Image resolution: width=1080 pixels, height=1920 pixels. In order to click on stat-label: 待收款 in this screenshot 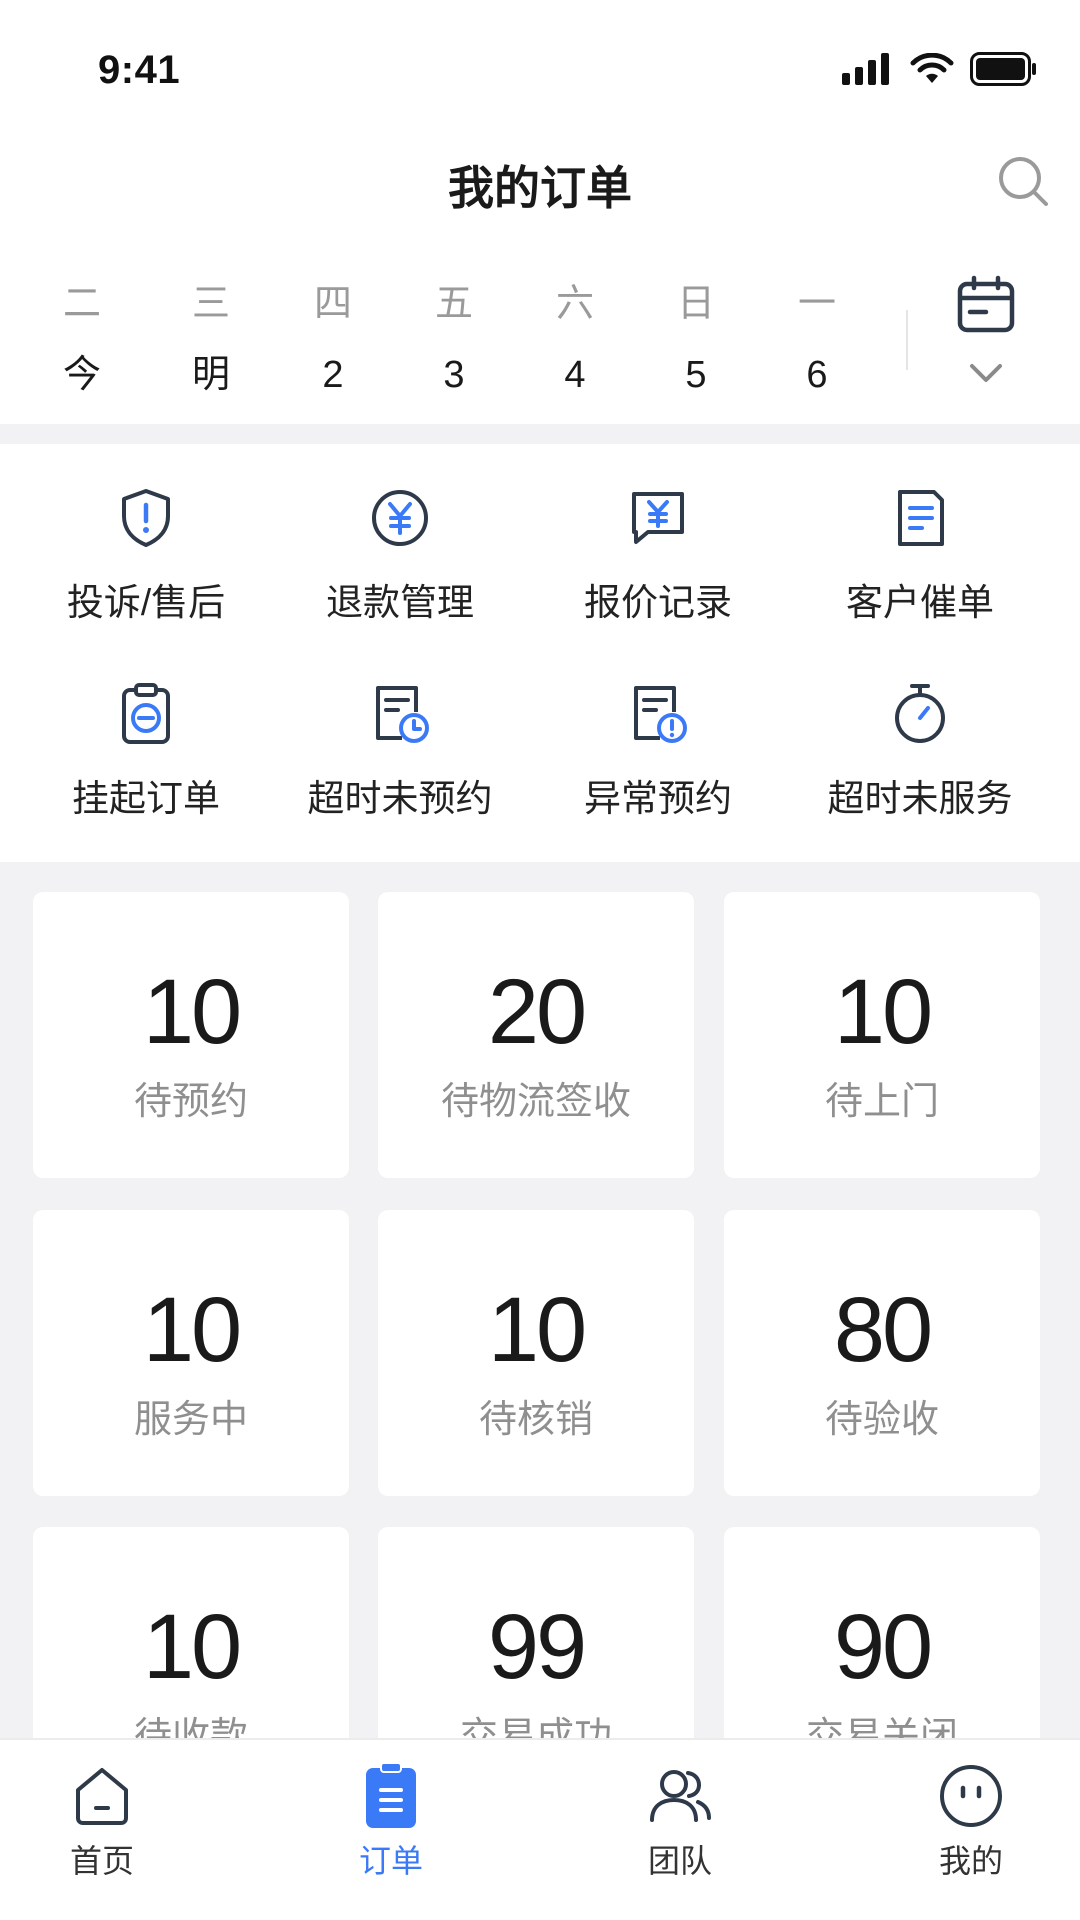, I will do `click(190, 1727)`.